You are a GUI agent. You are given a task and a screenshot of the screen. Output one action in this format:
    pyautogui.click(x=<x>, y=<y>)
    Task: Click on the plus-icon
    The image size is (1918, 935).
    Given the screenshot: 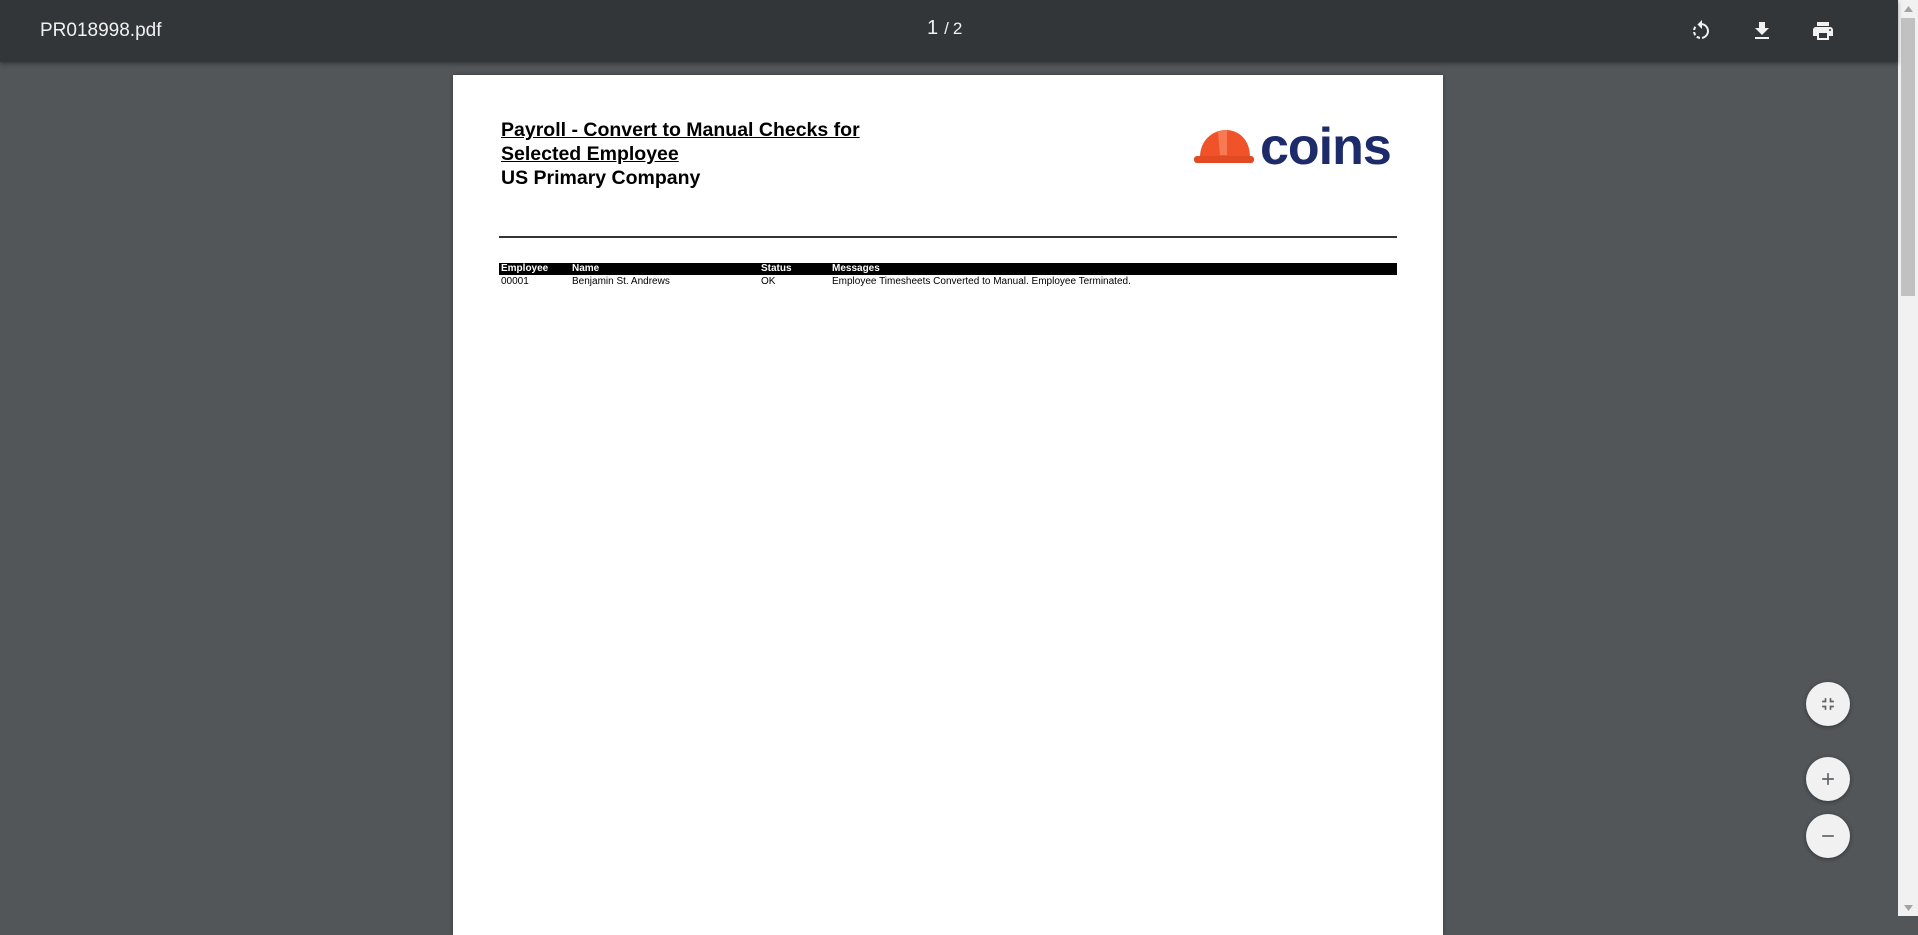 What is the action you would take?
    pyautogui.click(x=1828, y=779)
    